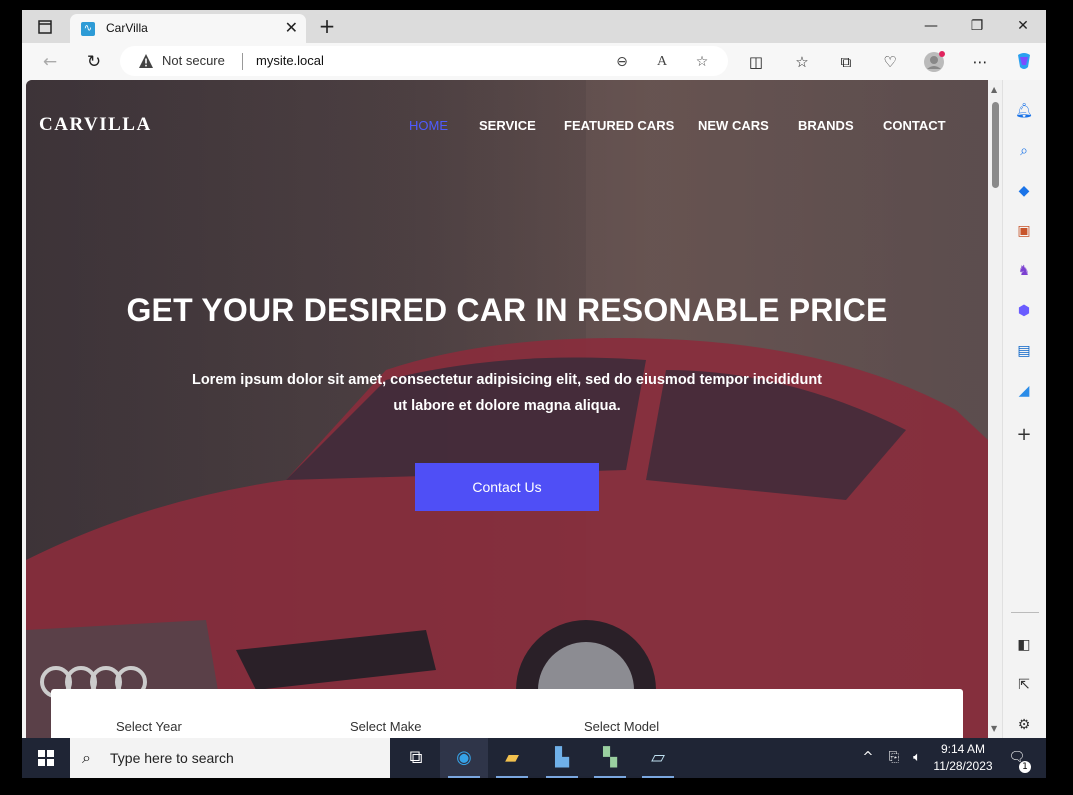  I want to click on back-button: ←, so click(50, 62).